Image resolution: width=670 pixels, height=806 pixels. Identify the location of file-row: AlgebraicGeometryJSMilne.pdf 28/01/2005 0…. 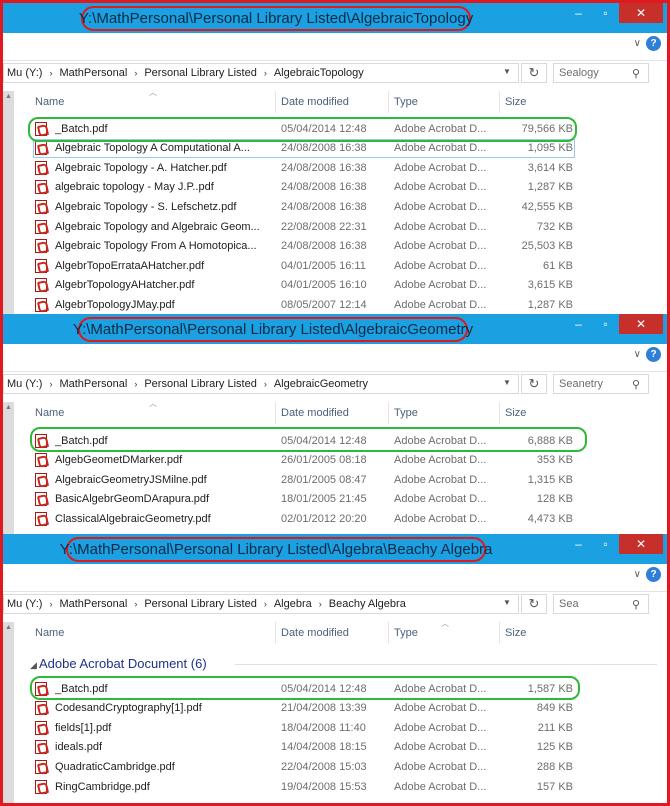
(349, 480).